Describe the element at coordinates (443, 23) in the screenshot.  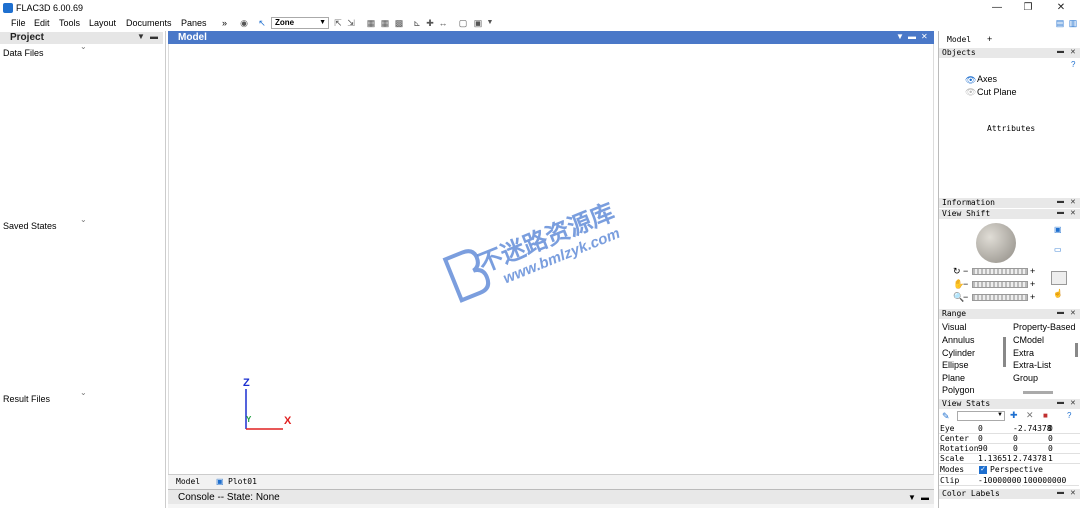
I see `dash-tool-icon: ↔` at that location.